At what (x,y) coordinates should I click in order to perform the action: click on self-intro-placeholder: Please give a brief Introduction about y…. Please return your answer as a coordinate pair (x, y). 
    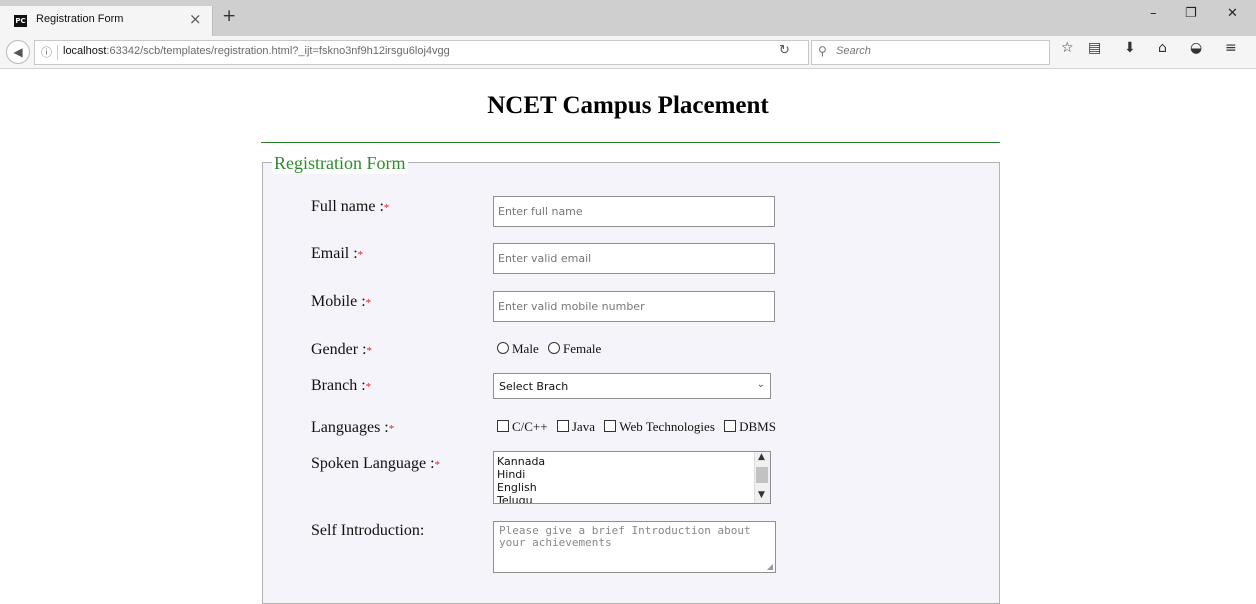
    Looking at the image, I should click on (625, 536).